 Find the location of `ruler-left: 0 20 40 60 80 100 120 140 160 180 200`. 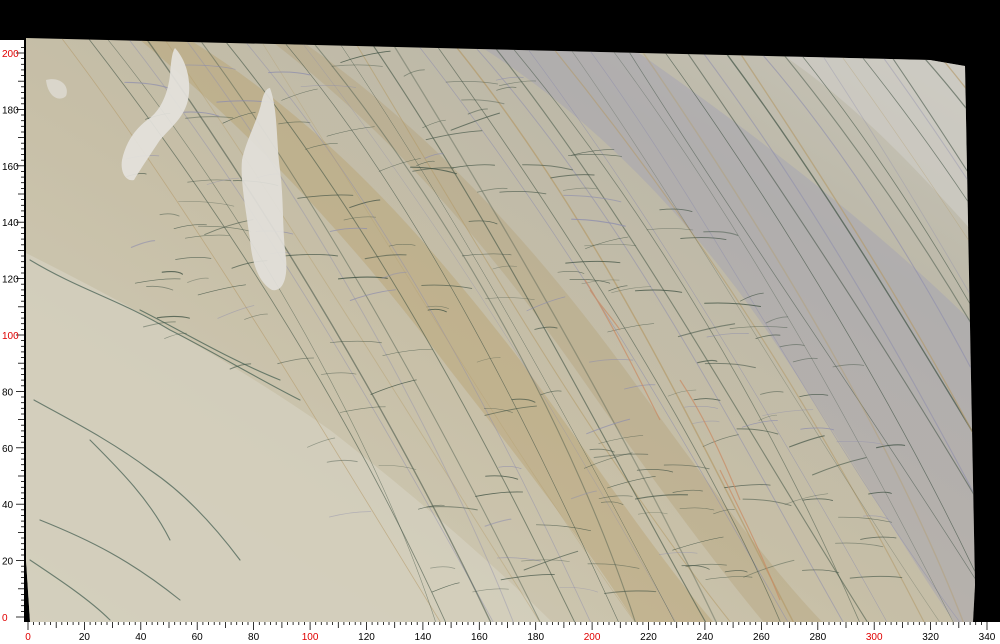

ruler-left: 0 20 40 60 80 100 120 140 160 180 200 is located at coordinates (12, 342).